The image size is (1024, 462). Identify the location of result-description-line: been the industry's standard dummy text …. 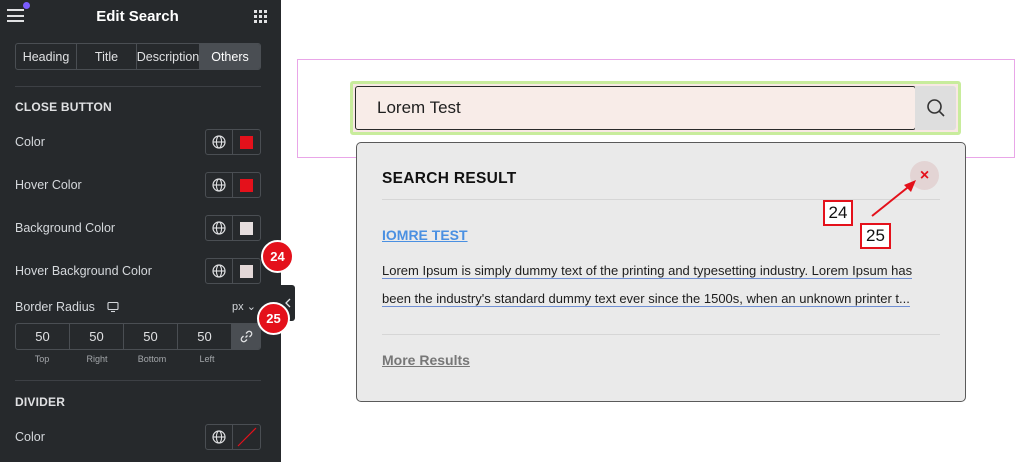
(646, 299).